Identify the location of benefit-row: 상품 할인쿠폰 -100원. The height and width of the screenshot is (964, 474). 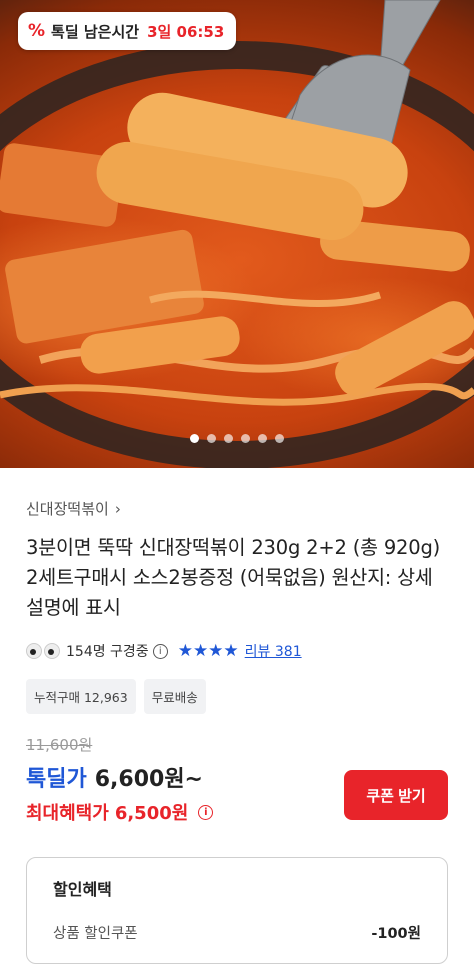
(237, 932).